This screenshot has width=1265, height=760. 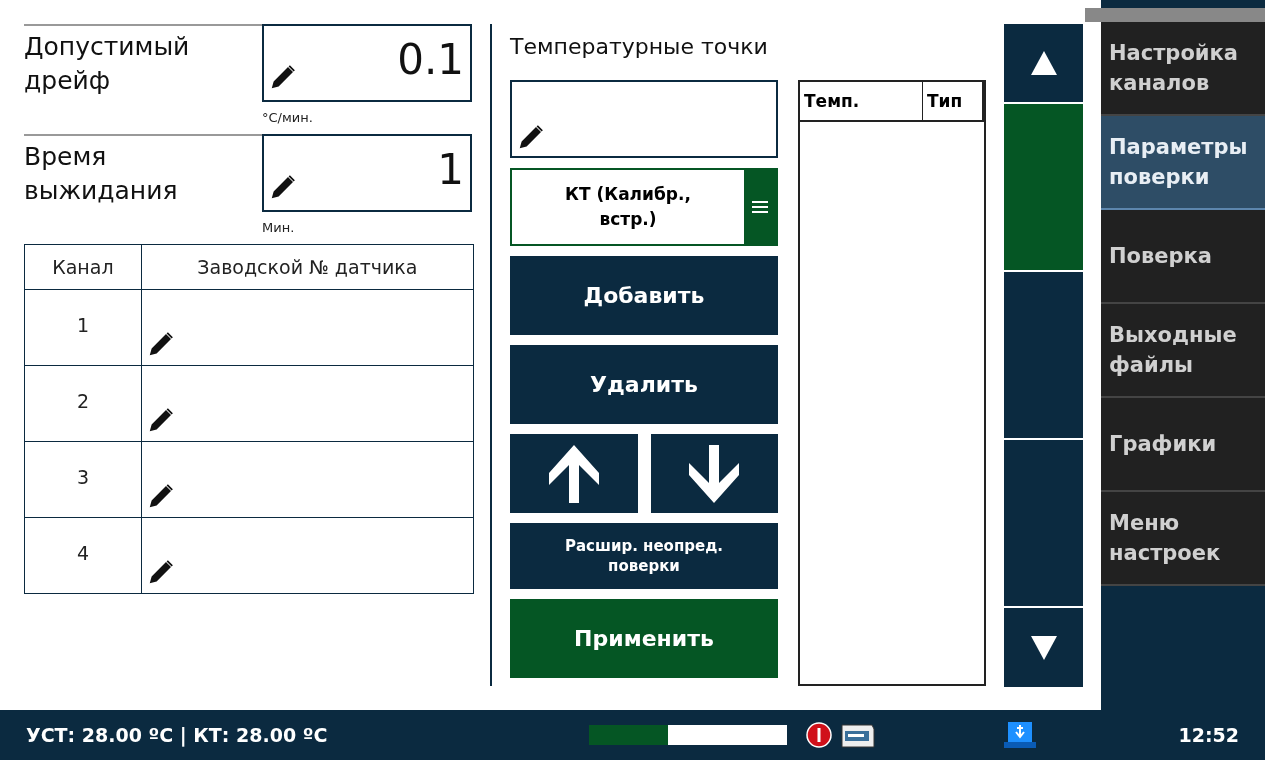 I want to click on nav-tab: Выходные файлы, so click(x=1183, y=351).